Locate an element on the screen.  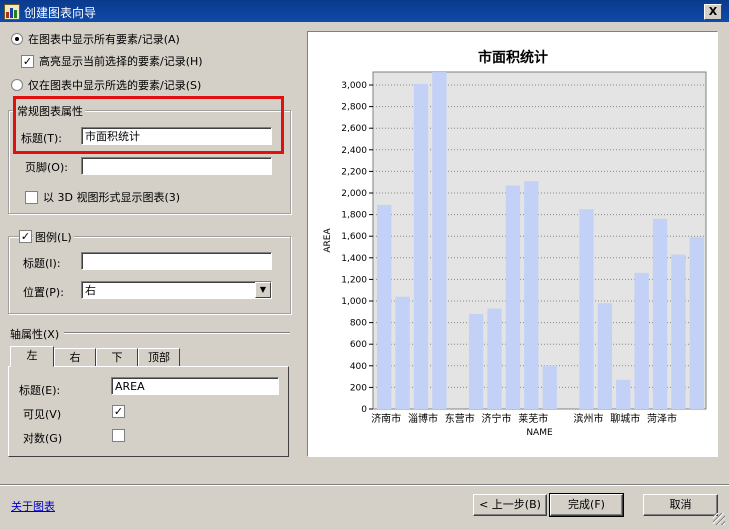
legend-group-label: 图例(L) is located at coordinates (53, 237).